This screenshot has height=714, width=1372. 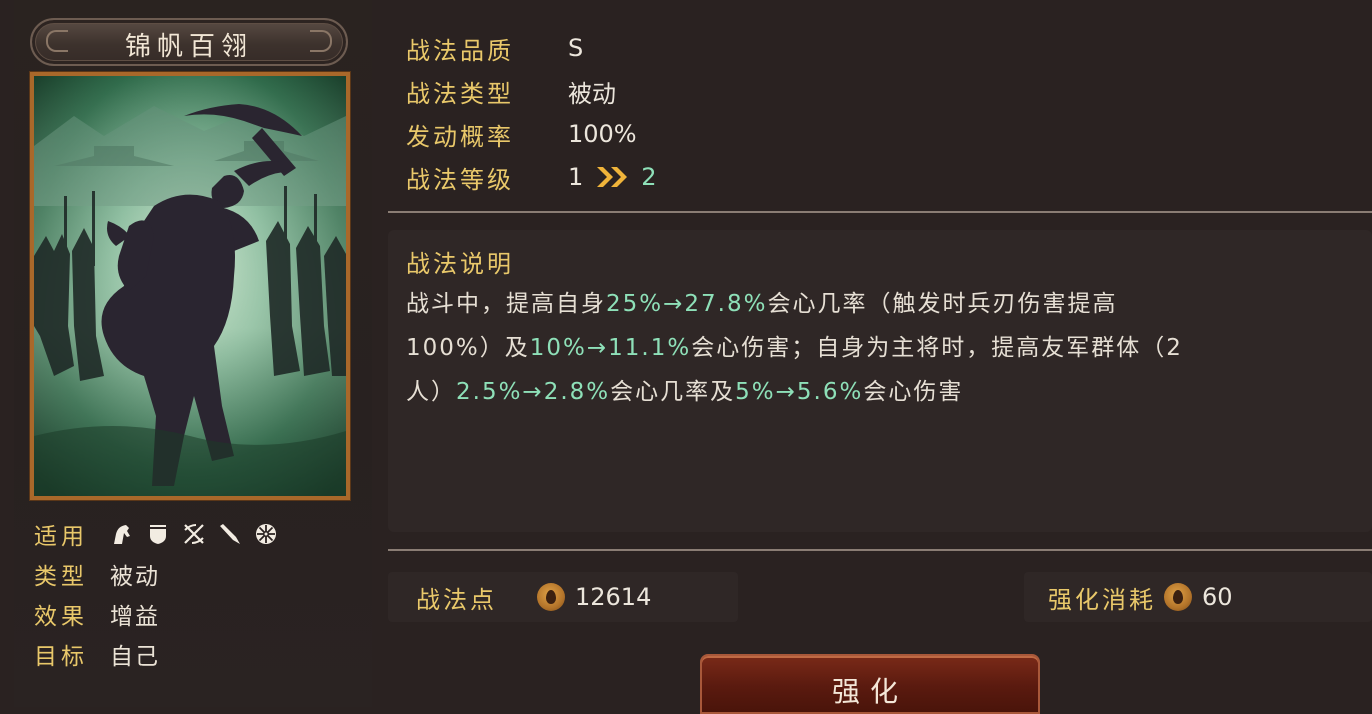 I want to click on desc-highlight: 5%→5.6%, so click(x=799, y=392).